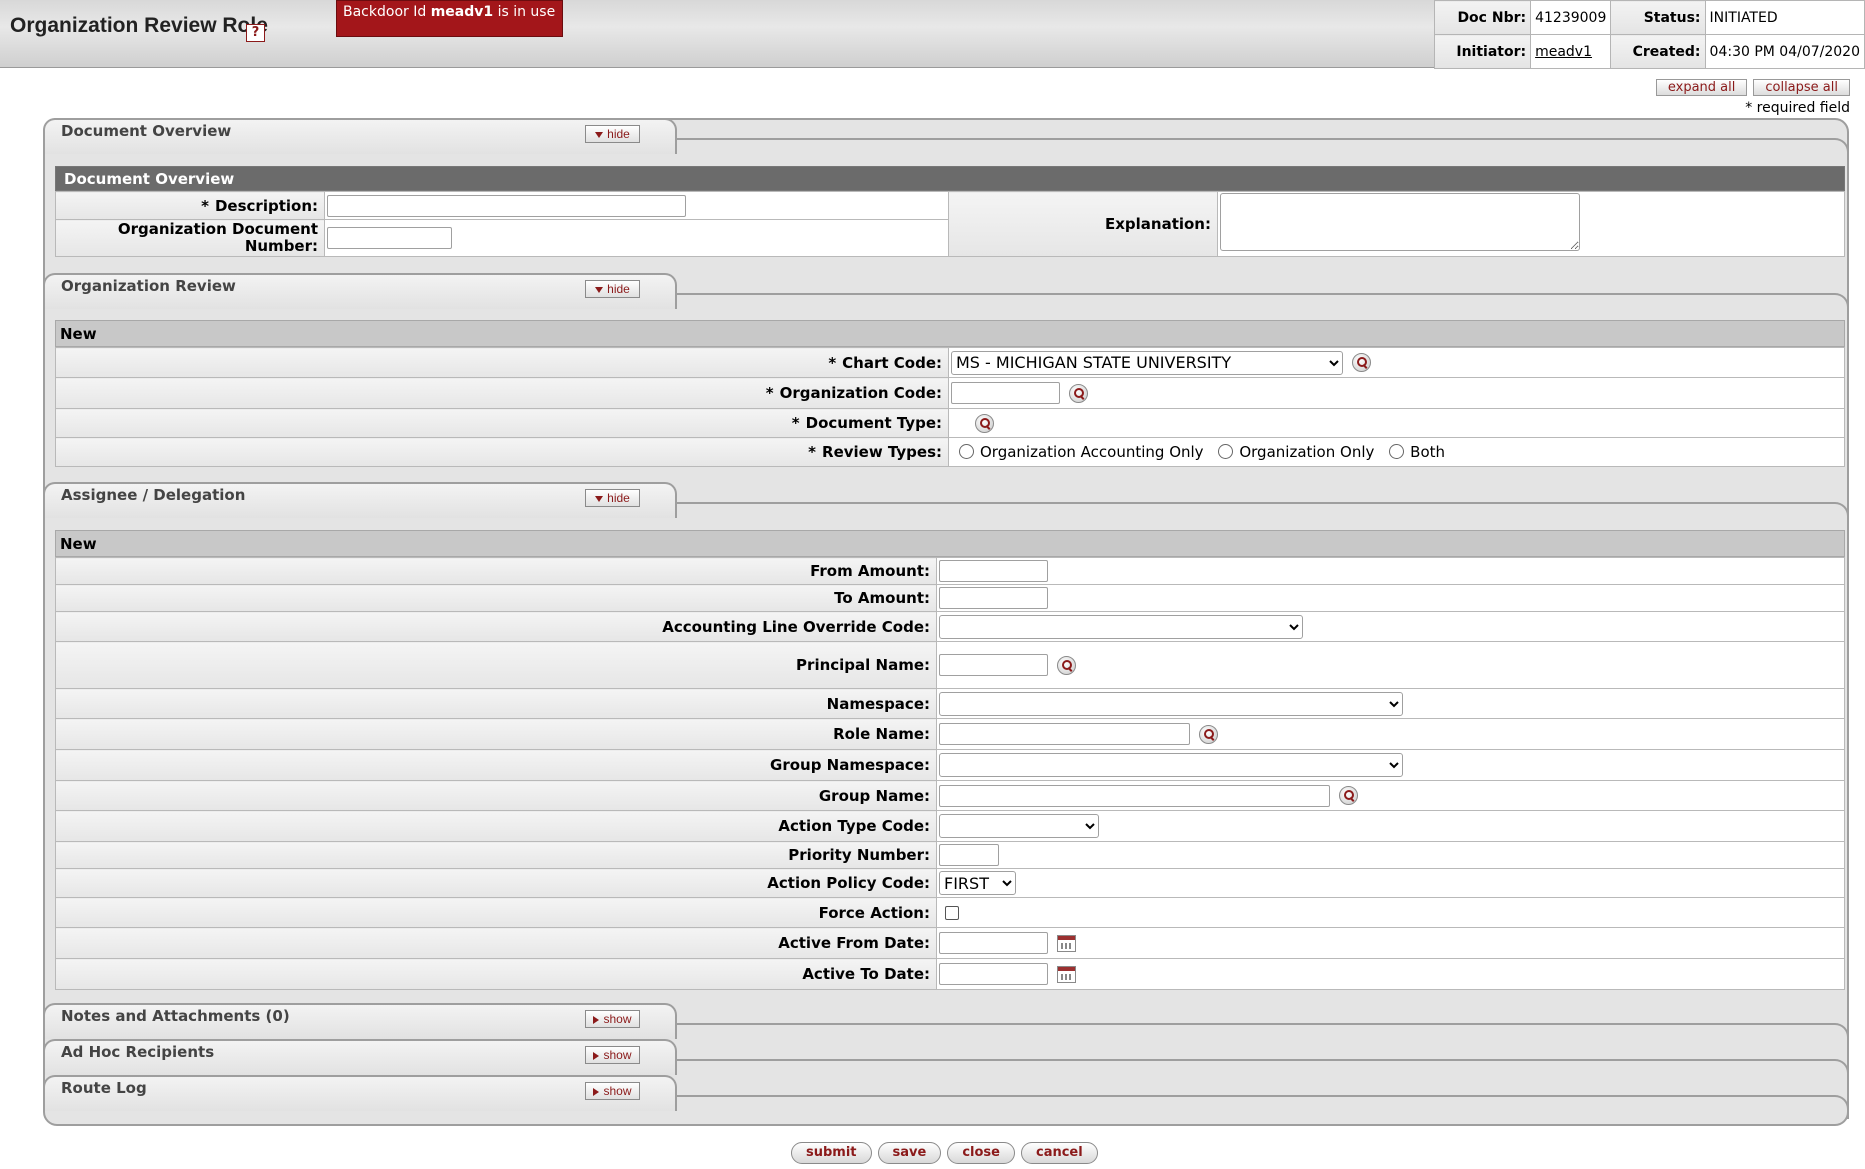  What do you see at coordinates (175, 1016) in the screenshot?
I see `tab-title: Notes and Attachments (0)` at bounding box center [175, 1016].